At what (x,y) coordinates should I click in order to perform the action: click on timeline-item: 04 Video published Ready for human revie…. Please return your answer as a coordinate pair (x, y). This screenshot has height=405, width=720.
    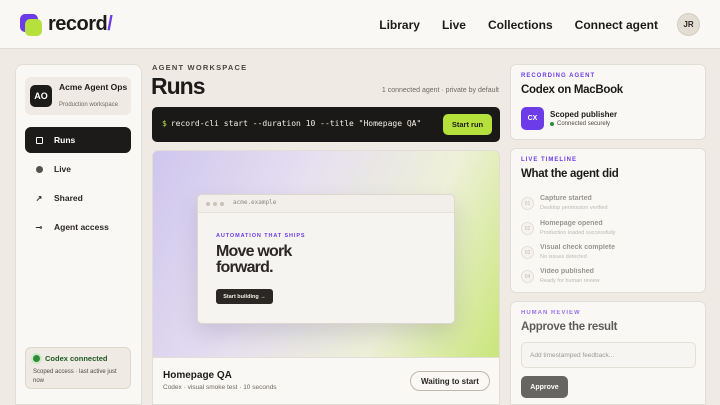
    Looking at the image, I should click on (609, 278).